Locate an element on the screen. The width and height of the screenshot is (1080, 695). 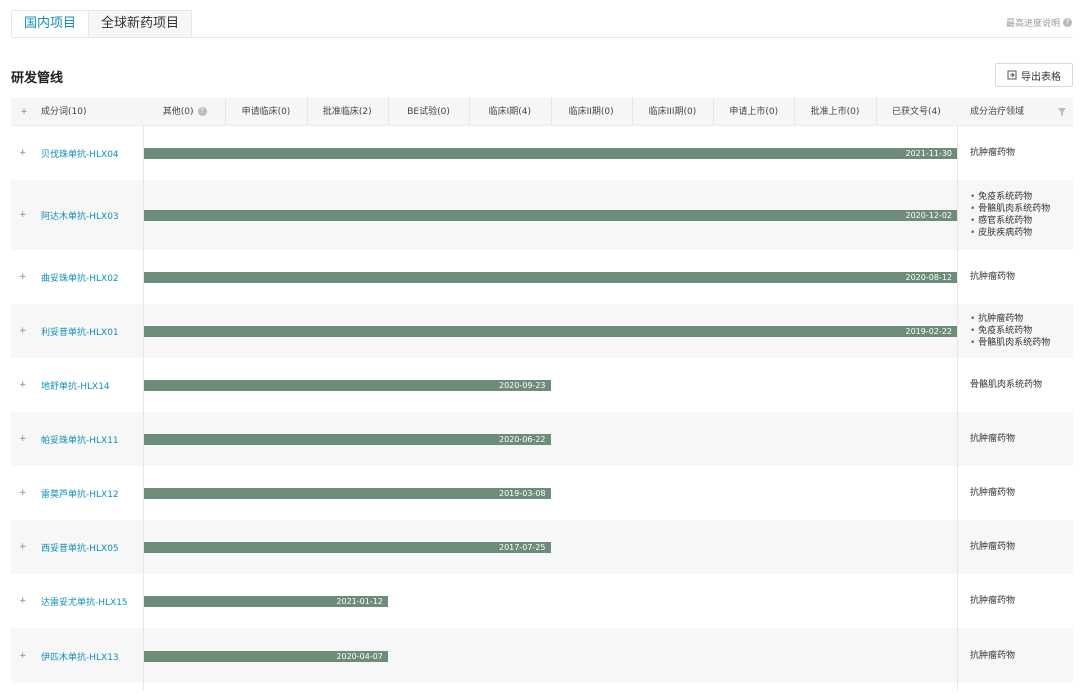
progress-note: 最高进度说明 ? is located at coordinates (1039, 22).